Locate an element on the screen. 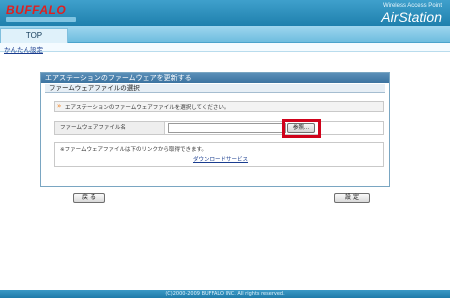 The height and width of the screenshot is (298, 450). buffalo-logo: BUFFALO is located at coordinates (36, 10).